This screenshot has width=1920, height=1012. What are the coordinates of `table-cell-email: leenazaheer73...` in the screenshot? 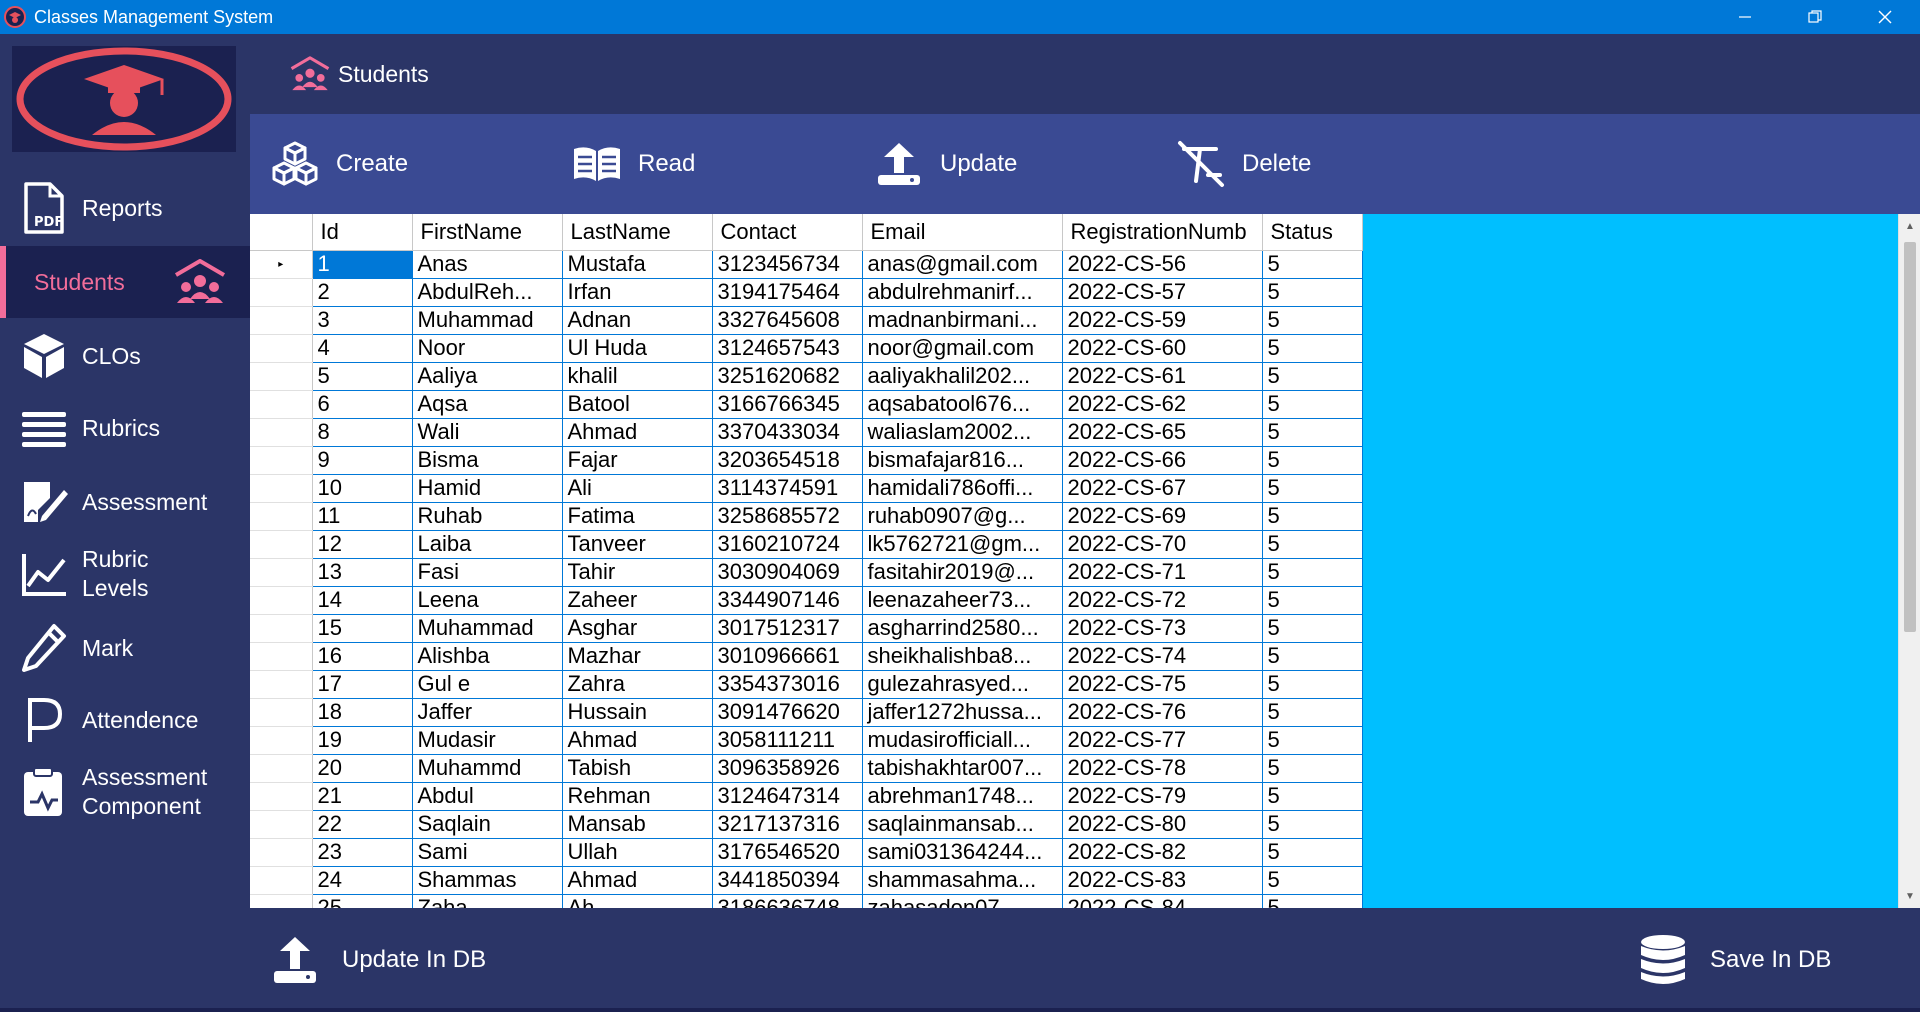 It's located at (962, 600).